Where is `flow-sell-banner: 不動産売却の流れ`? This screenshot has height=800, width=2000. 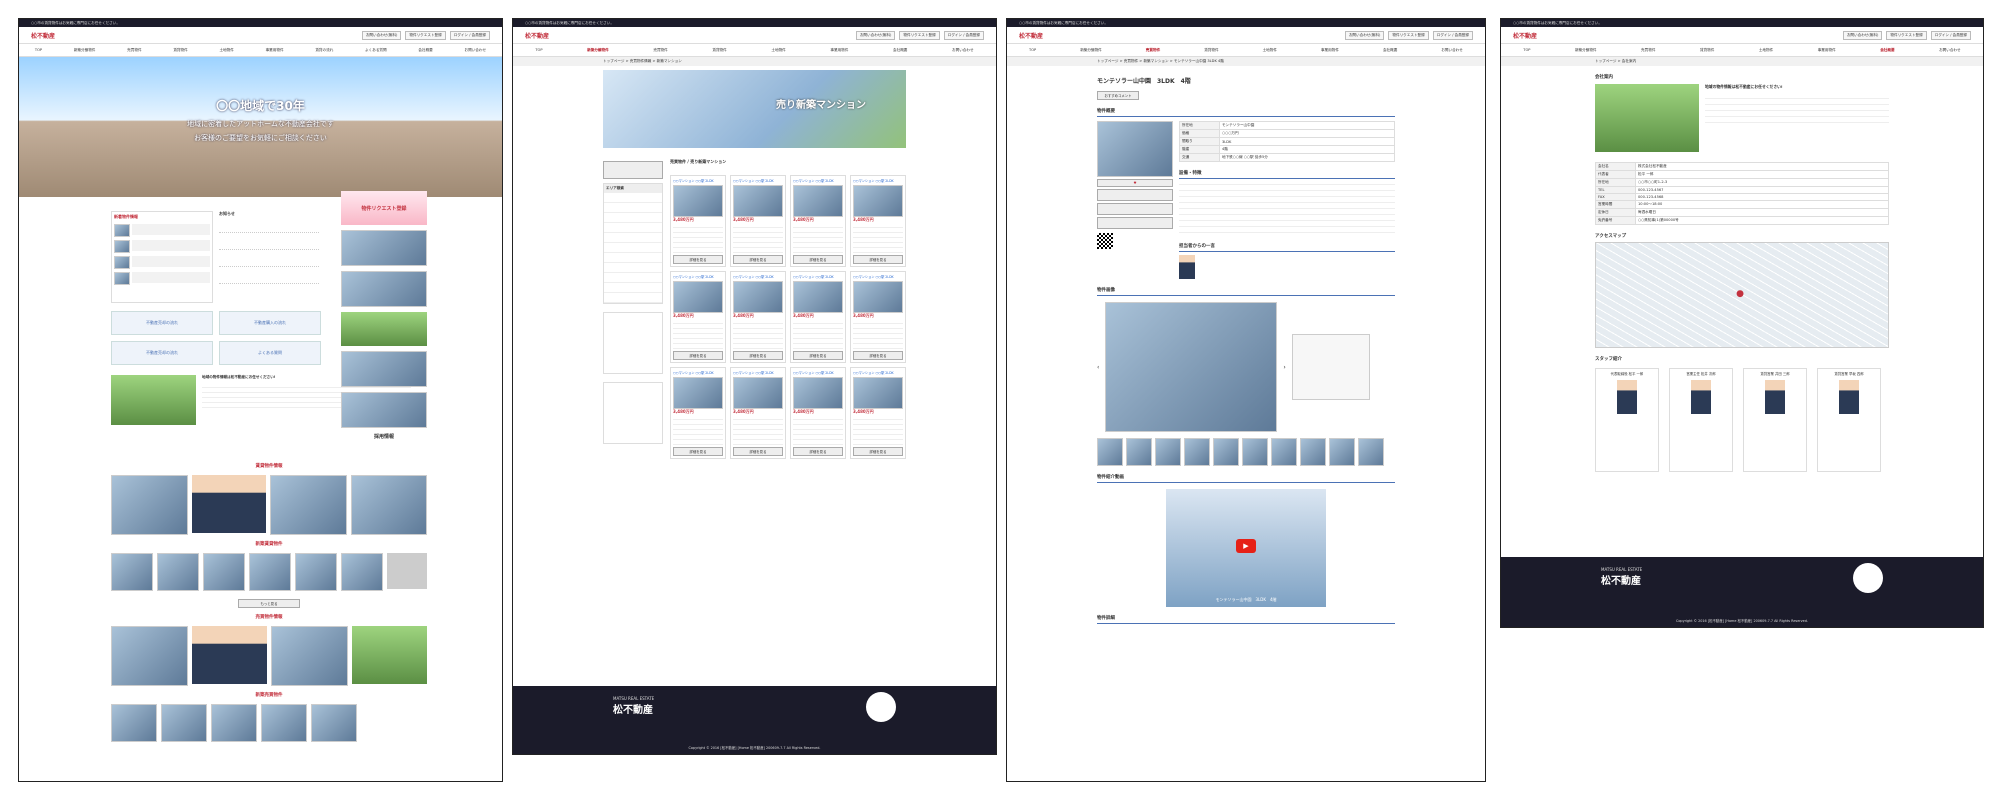 flow-sell-banner: 不動産売却の流れ is located at coordinates (162, 323).